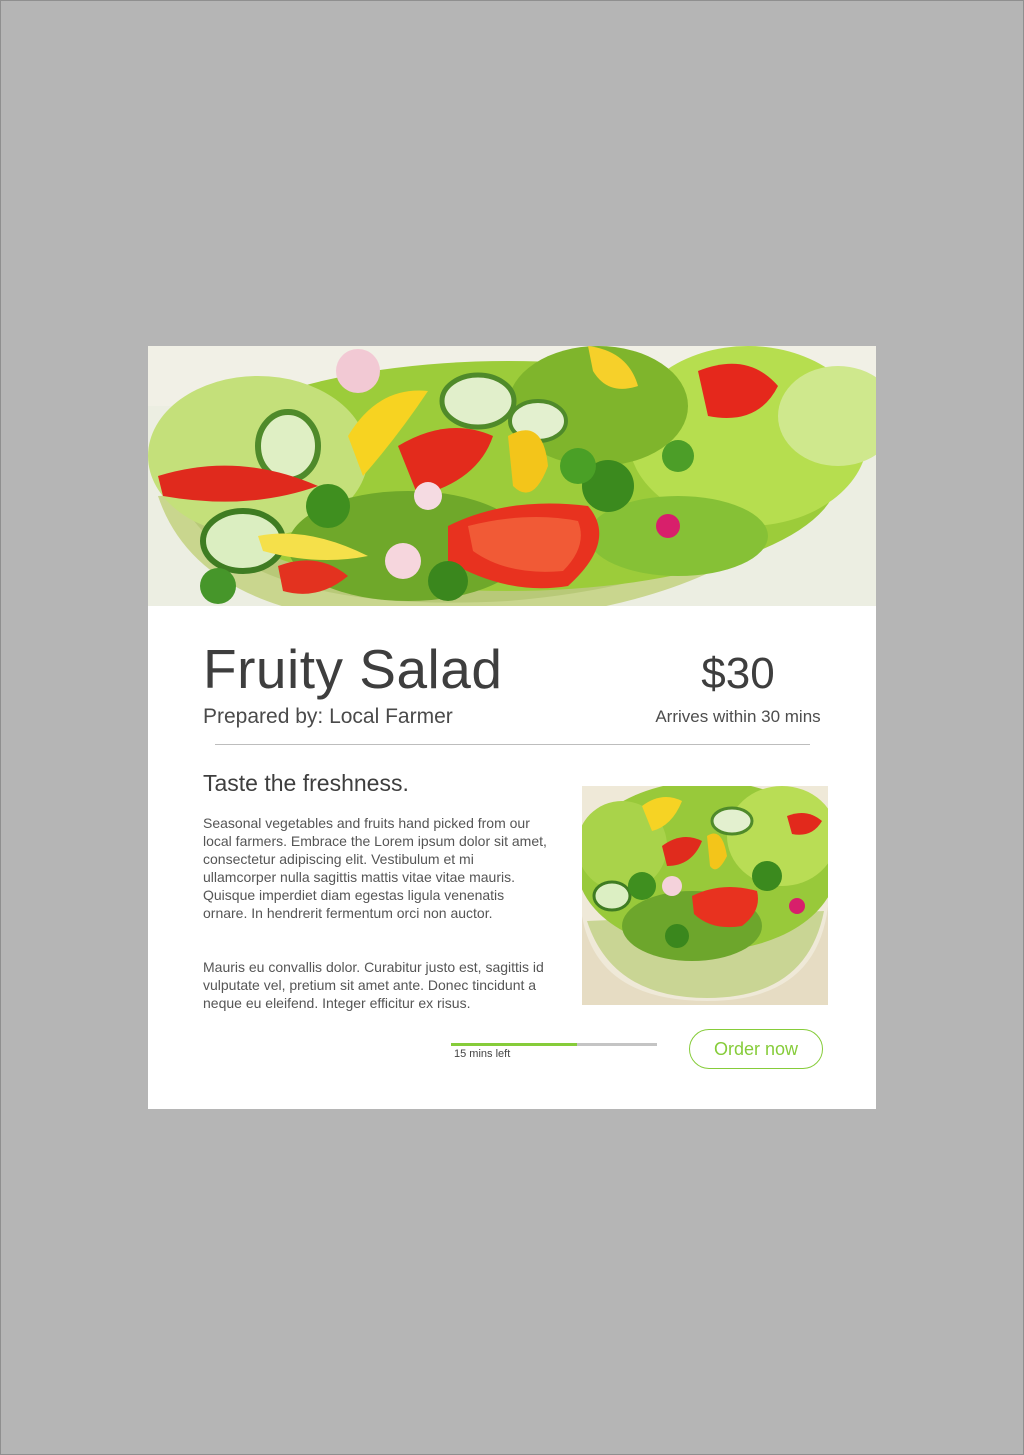 This screenshot has width=1024, height=1455. I want to click on tagline: Taste the freshness., so click(306, 783).